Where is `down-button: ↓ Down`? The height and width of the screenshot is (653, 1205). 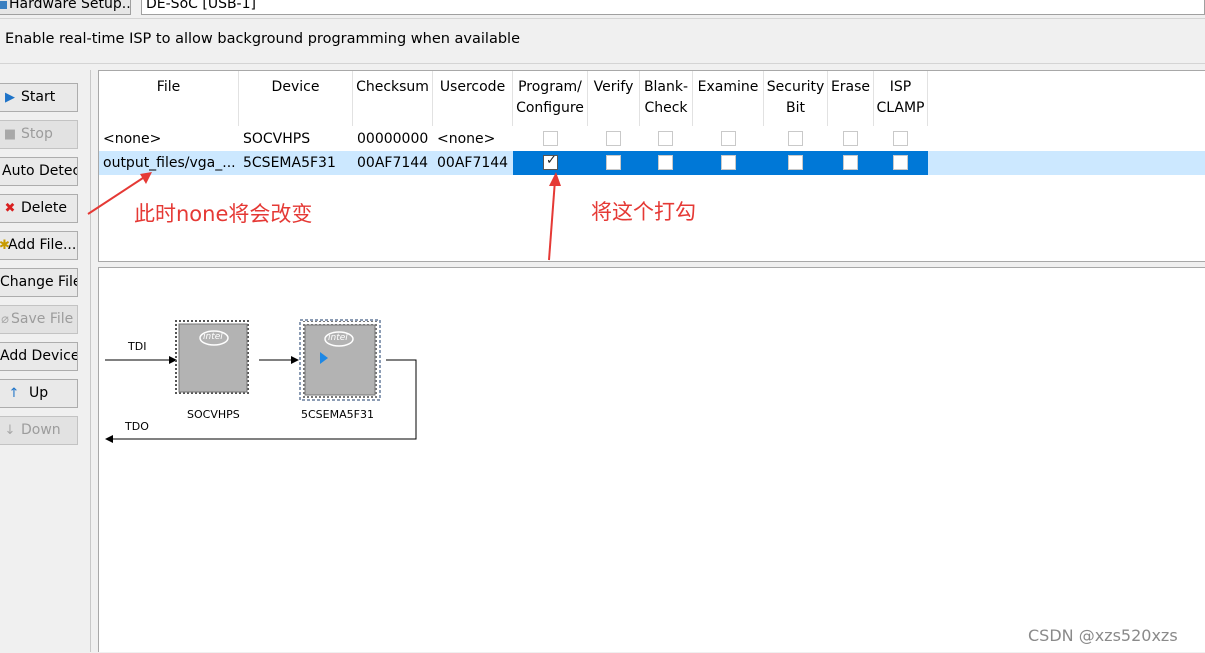 down-button: ↓ Down is located at coordinates (39, 430).